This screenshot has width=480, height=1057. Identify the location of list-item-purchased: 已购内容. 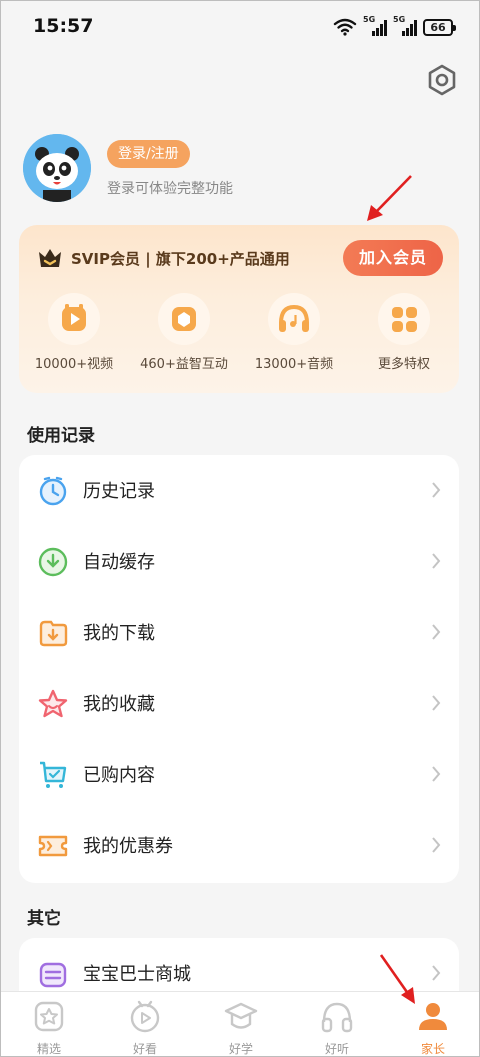
(239, 774).